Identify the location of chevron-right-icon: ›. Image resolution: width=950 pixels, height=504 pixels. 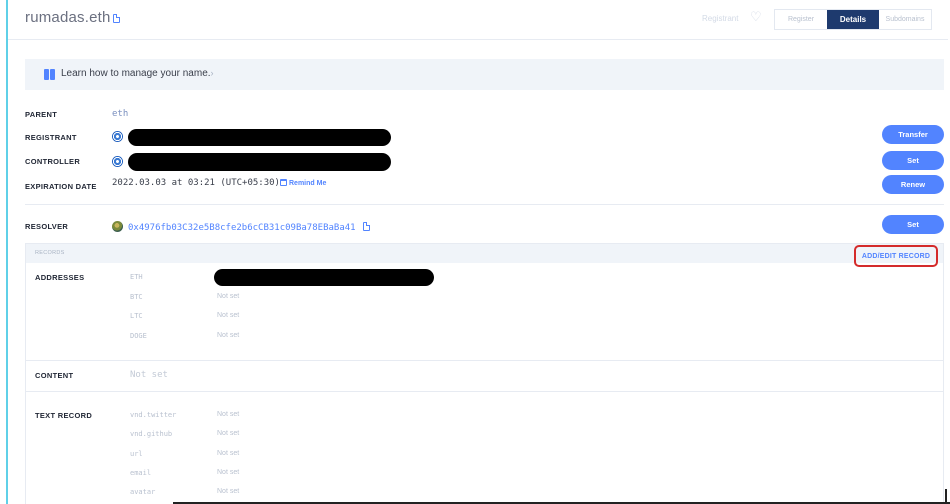
(212, 73).